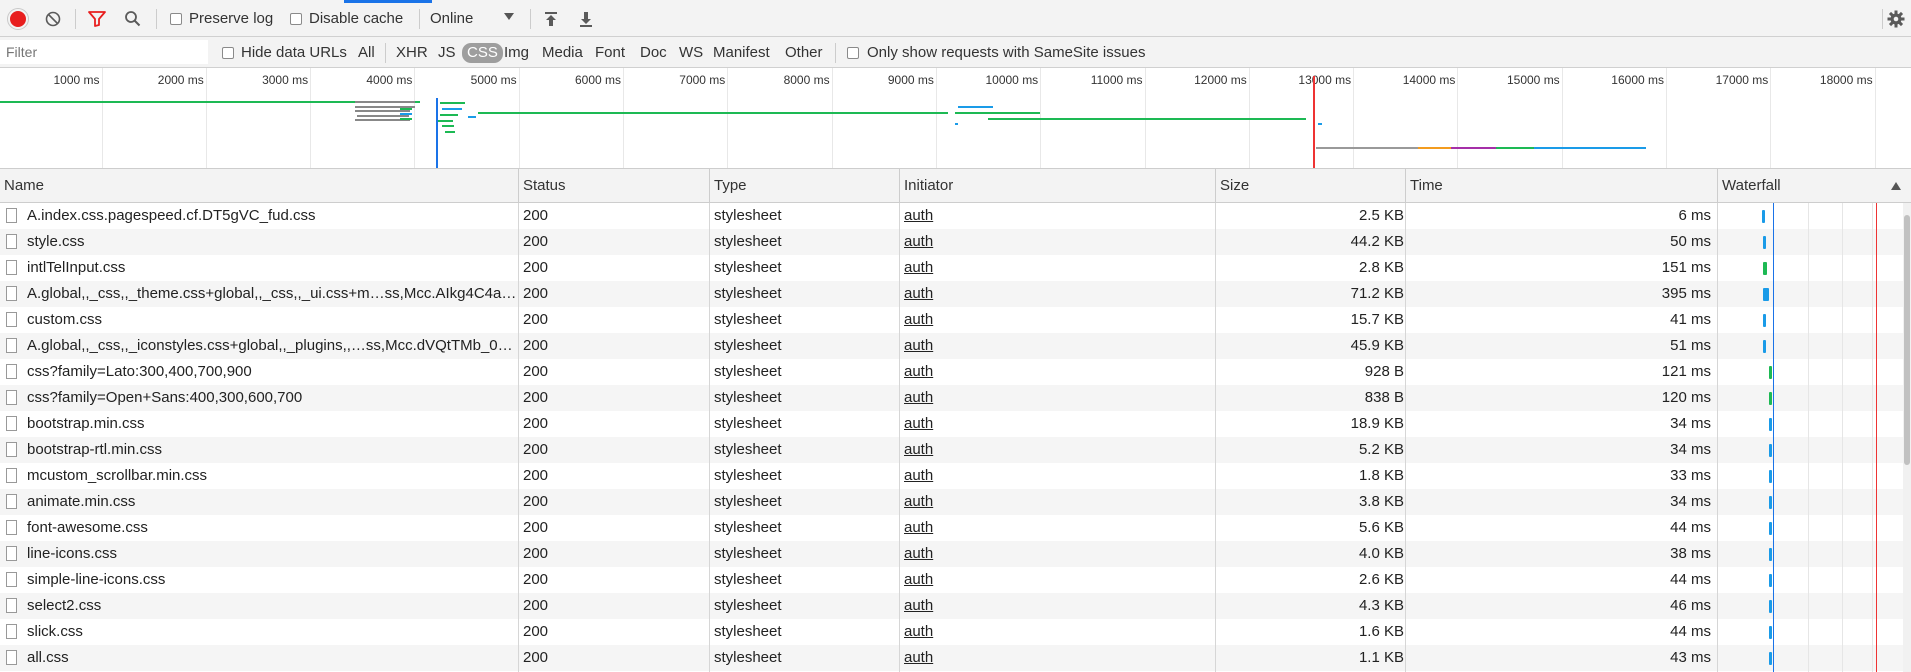  Describe the element at coordinates (741, 53) in the screenshot. I see `filter-type-manifest: Manifest` at that location.